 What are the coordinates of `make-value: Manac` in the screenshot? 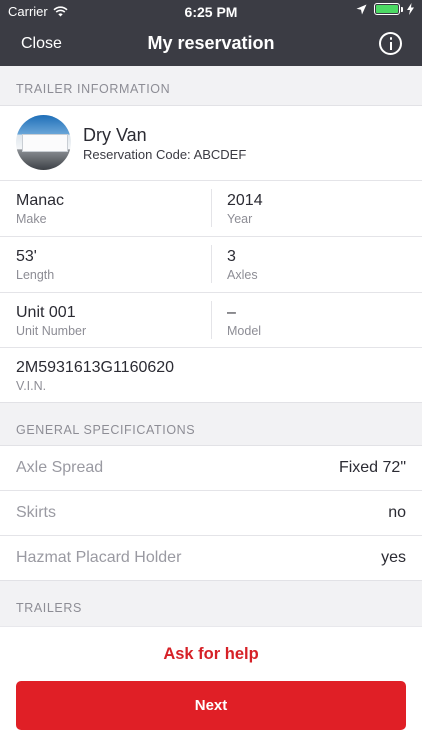 It's located at (40, 200).